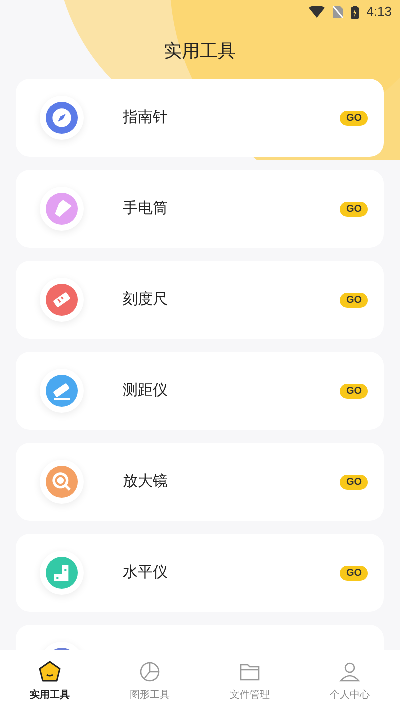 Image resolution: width=400 pixels, height=712 pixels. I want to click on nav-tab: 实用工具, so click(50, 681).